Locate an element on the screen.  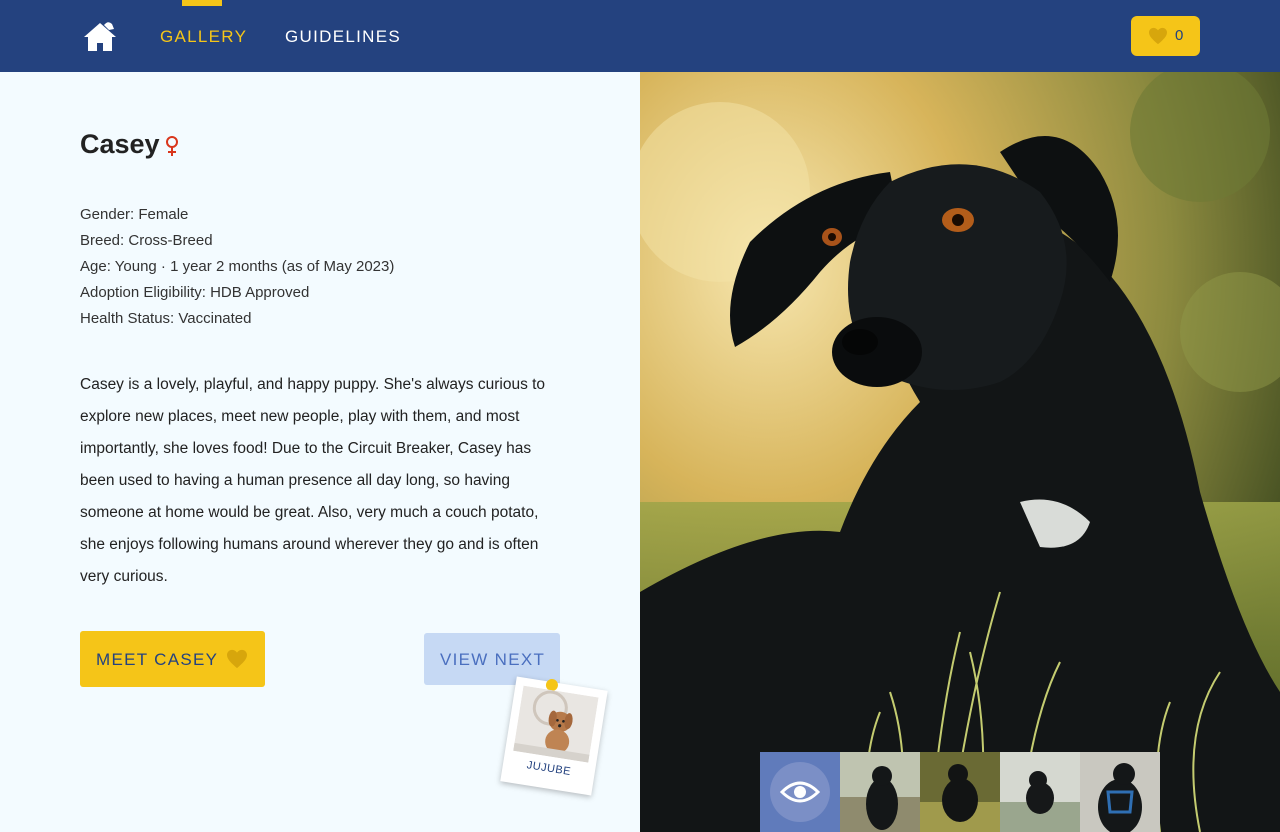
fact-breed: Breed: Cross-Breed is located at coordinates (146, 240).